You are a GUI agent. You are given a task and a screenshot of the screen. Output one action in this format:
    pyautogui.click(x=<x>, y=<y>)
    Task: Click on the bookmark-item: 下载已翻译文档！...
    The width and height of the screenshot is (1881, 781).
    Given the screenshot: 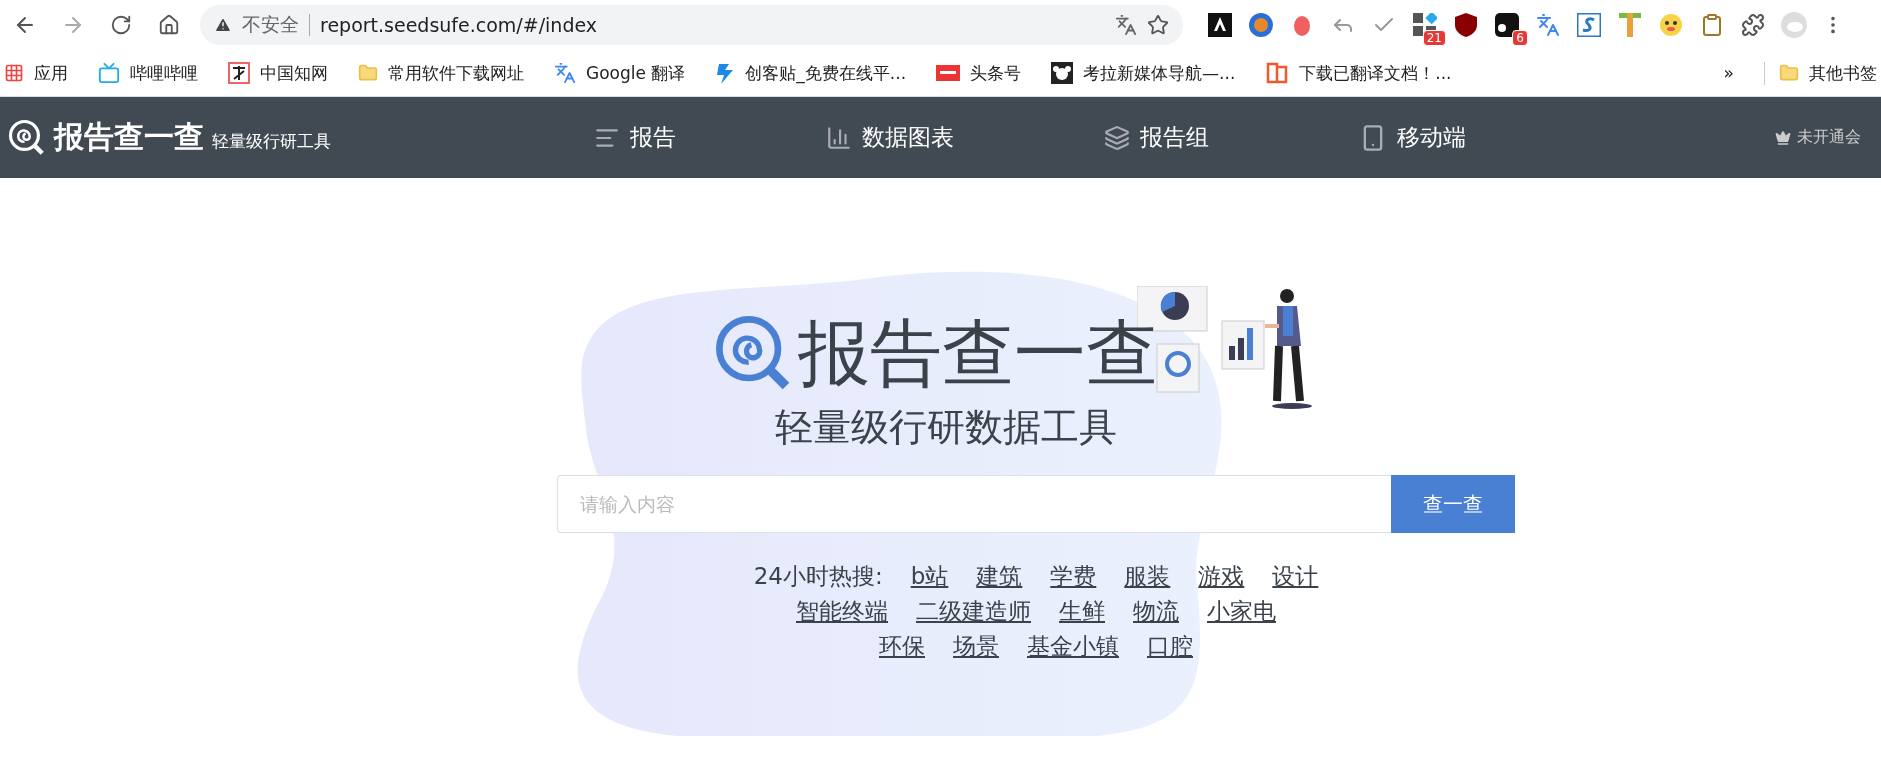 What is the action you would take?
    pyautogui.click(x=1358, y=73)
    